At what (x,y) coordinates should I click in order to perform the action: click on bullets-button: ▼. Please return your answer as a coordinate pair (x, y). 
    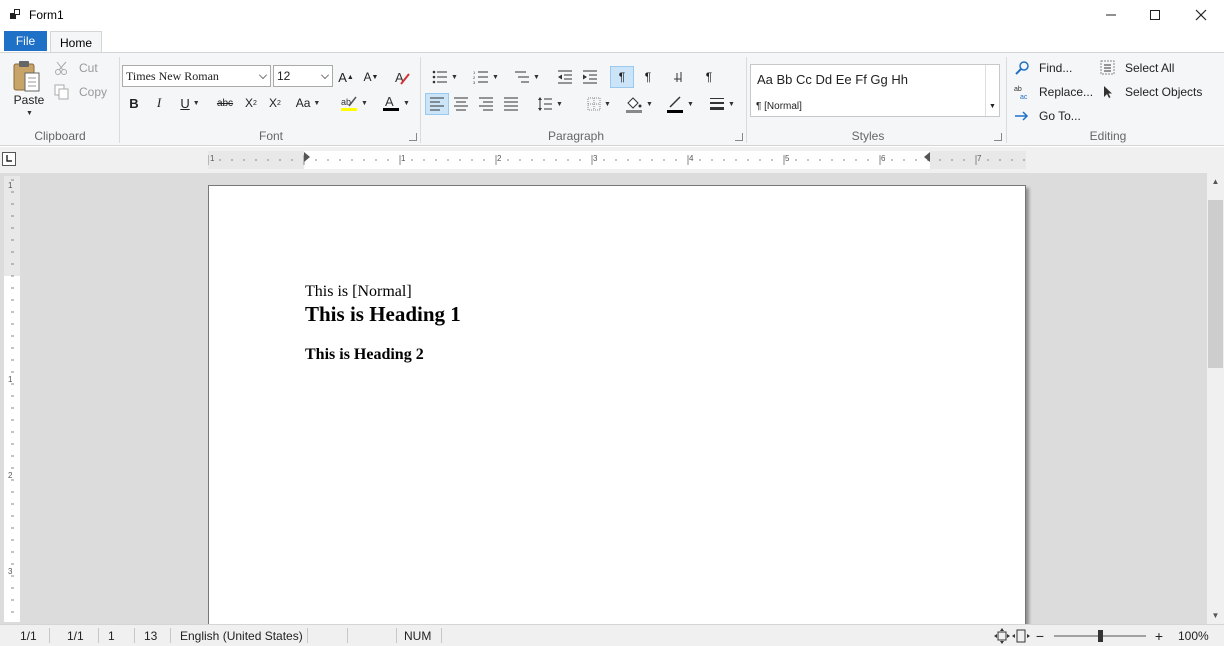
    Looking at the image, I should click on (445, 77).